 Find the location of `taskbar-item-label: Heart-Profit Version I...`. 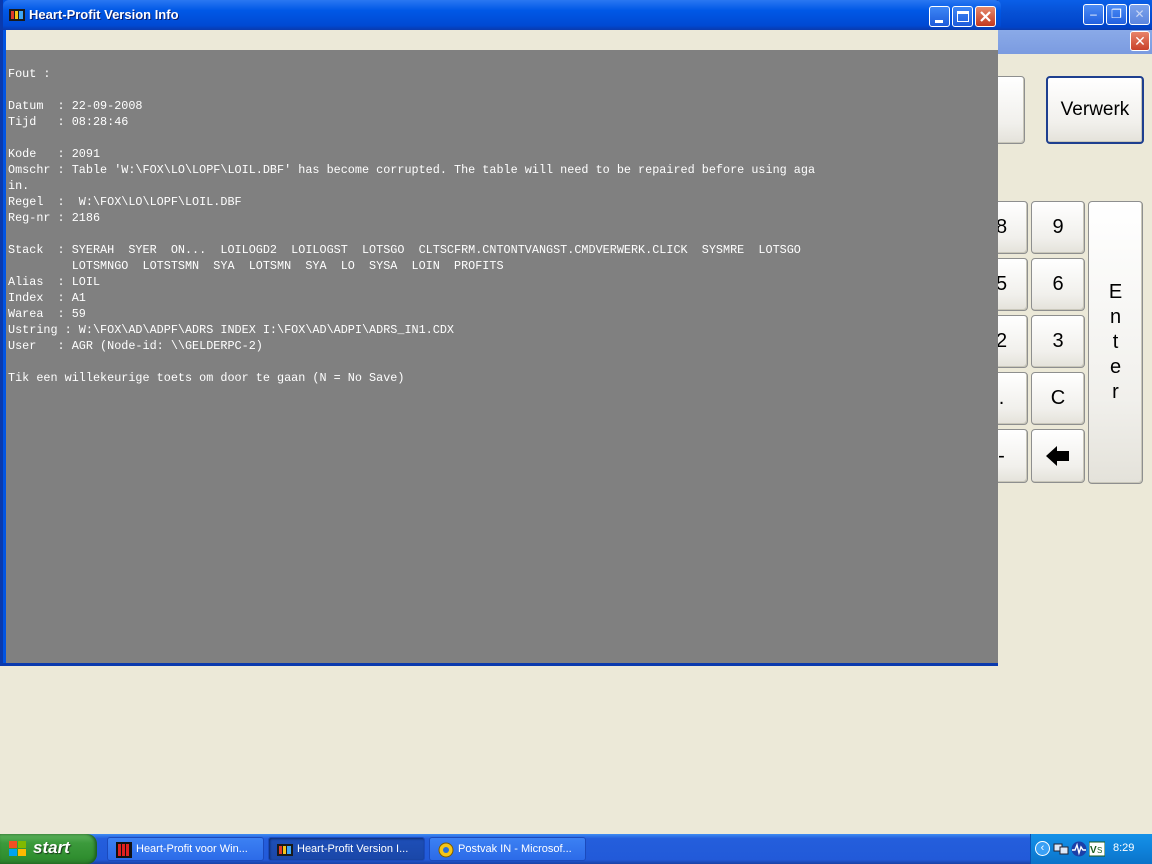

taskbar-item-label: Heart-Profit Version I... is located at coordinates (353, 849).